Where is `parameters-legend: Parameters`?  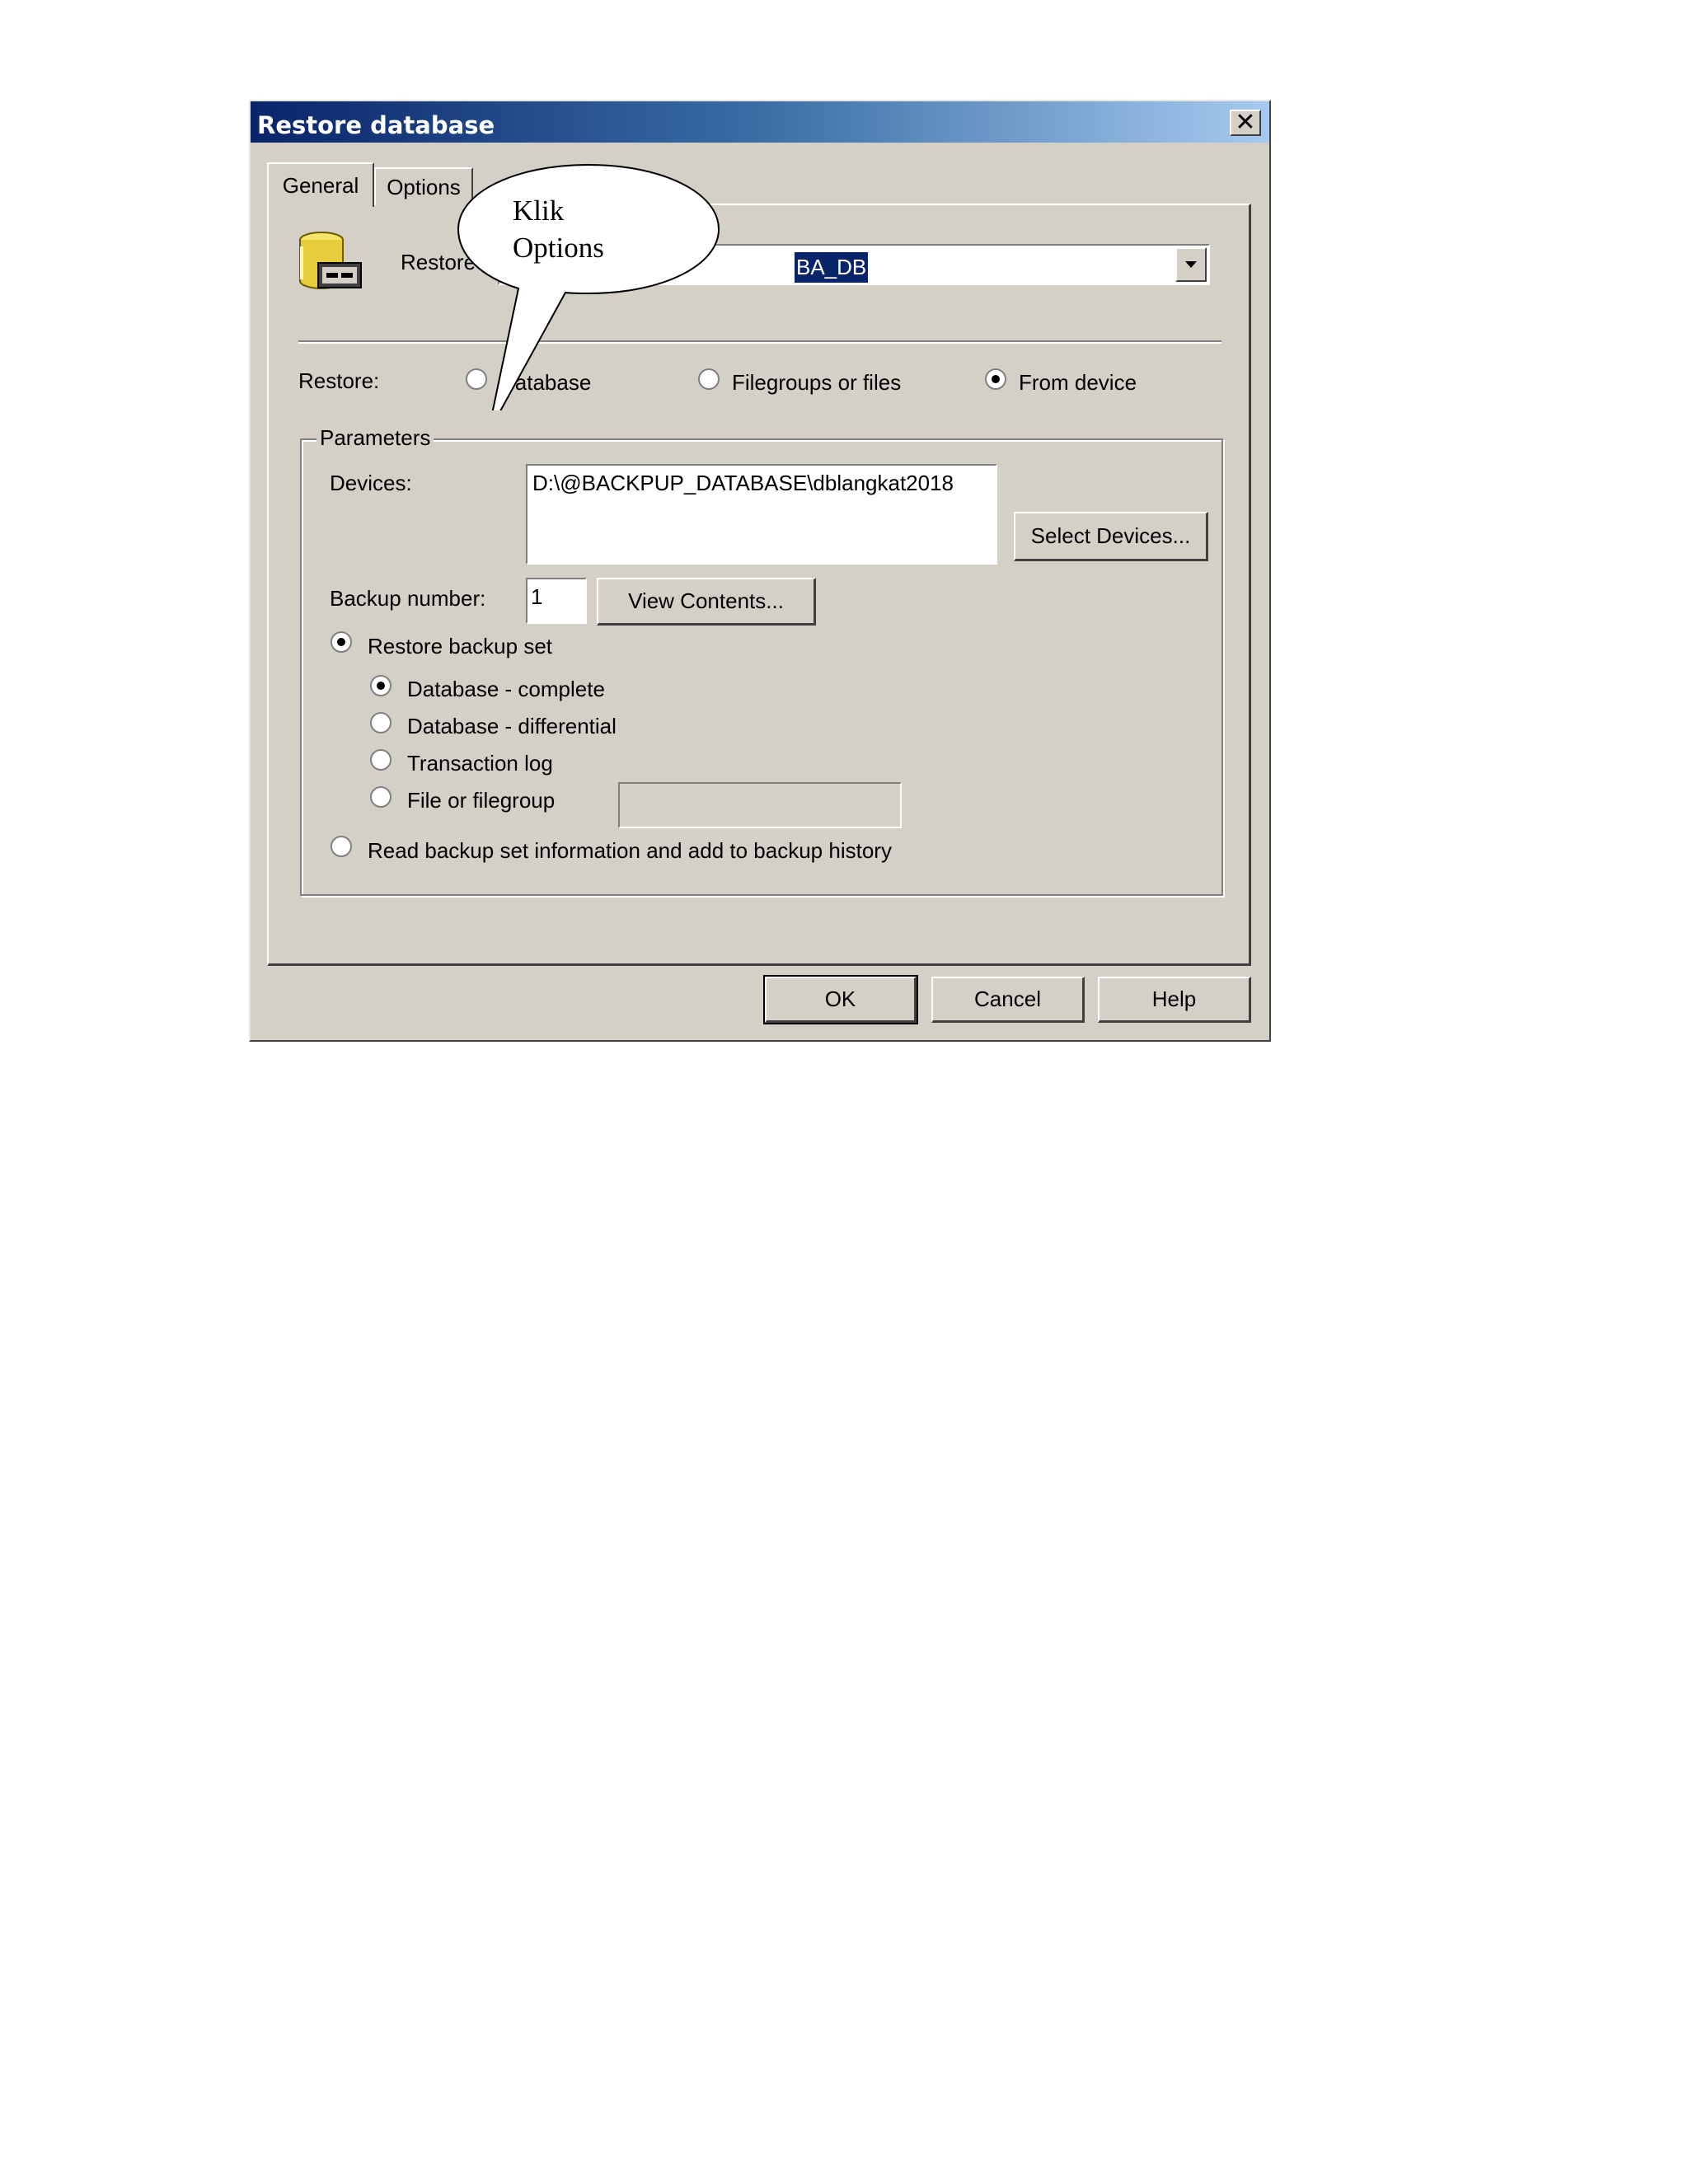
parameters-legend: Parameters is located at coordinates (375, 437).